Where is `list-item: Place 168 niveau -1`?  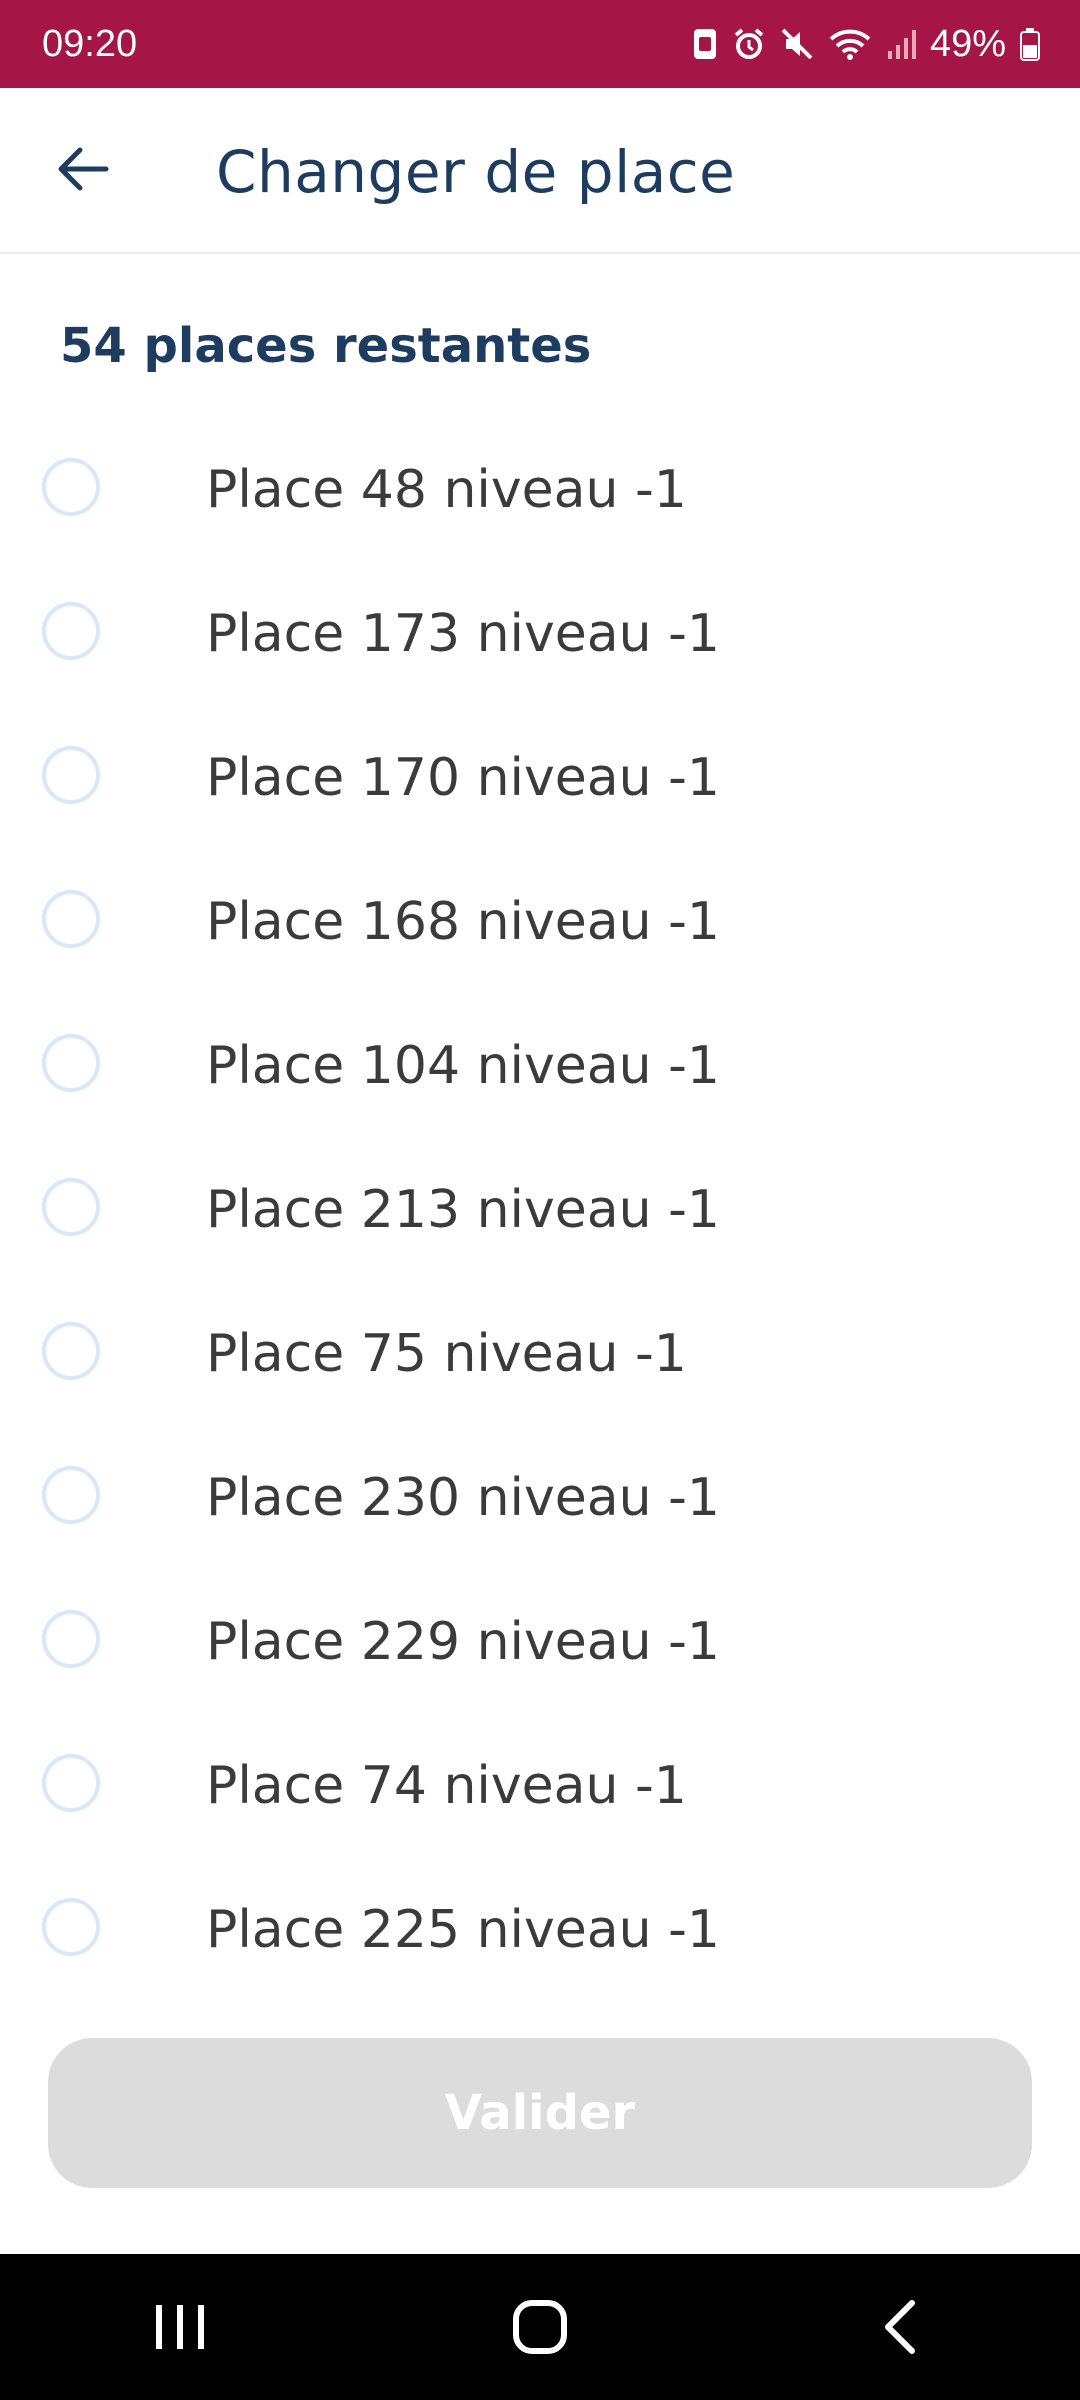 list-item: Place 168 niveau -1 is located at coordinates (540, 924).